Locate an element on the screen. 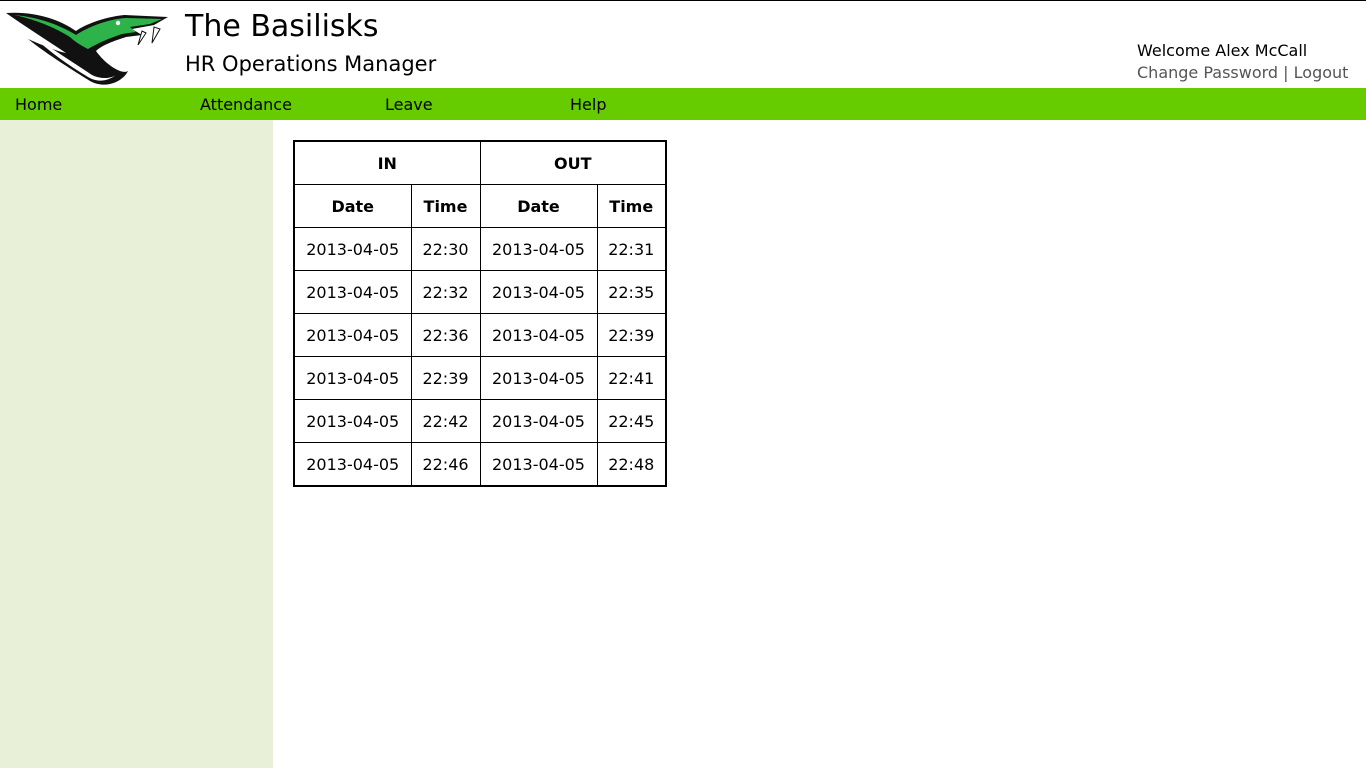  table-row: 2013-04-05 22:32 2013-04-05 22:35 is located at coordinates (480, 292).